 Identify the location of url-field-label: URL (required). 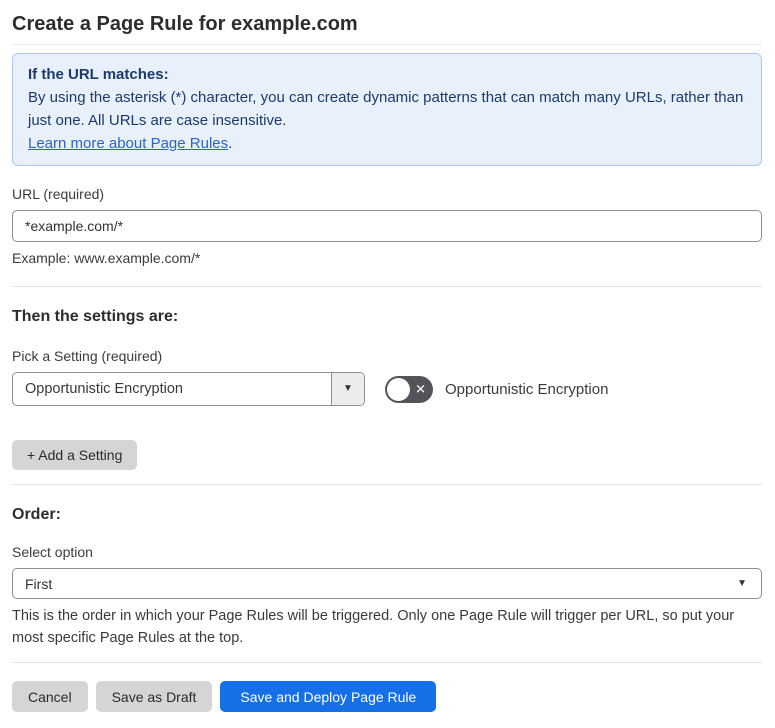
(58, 194).